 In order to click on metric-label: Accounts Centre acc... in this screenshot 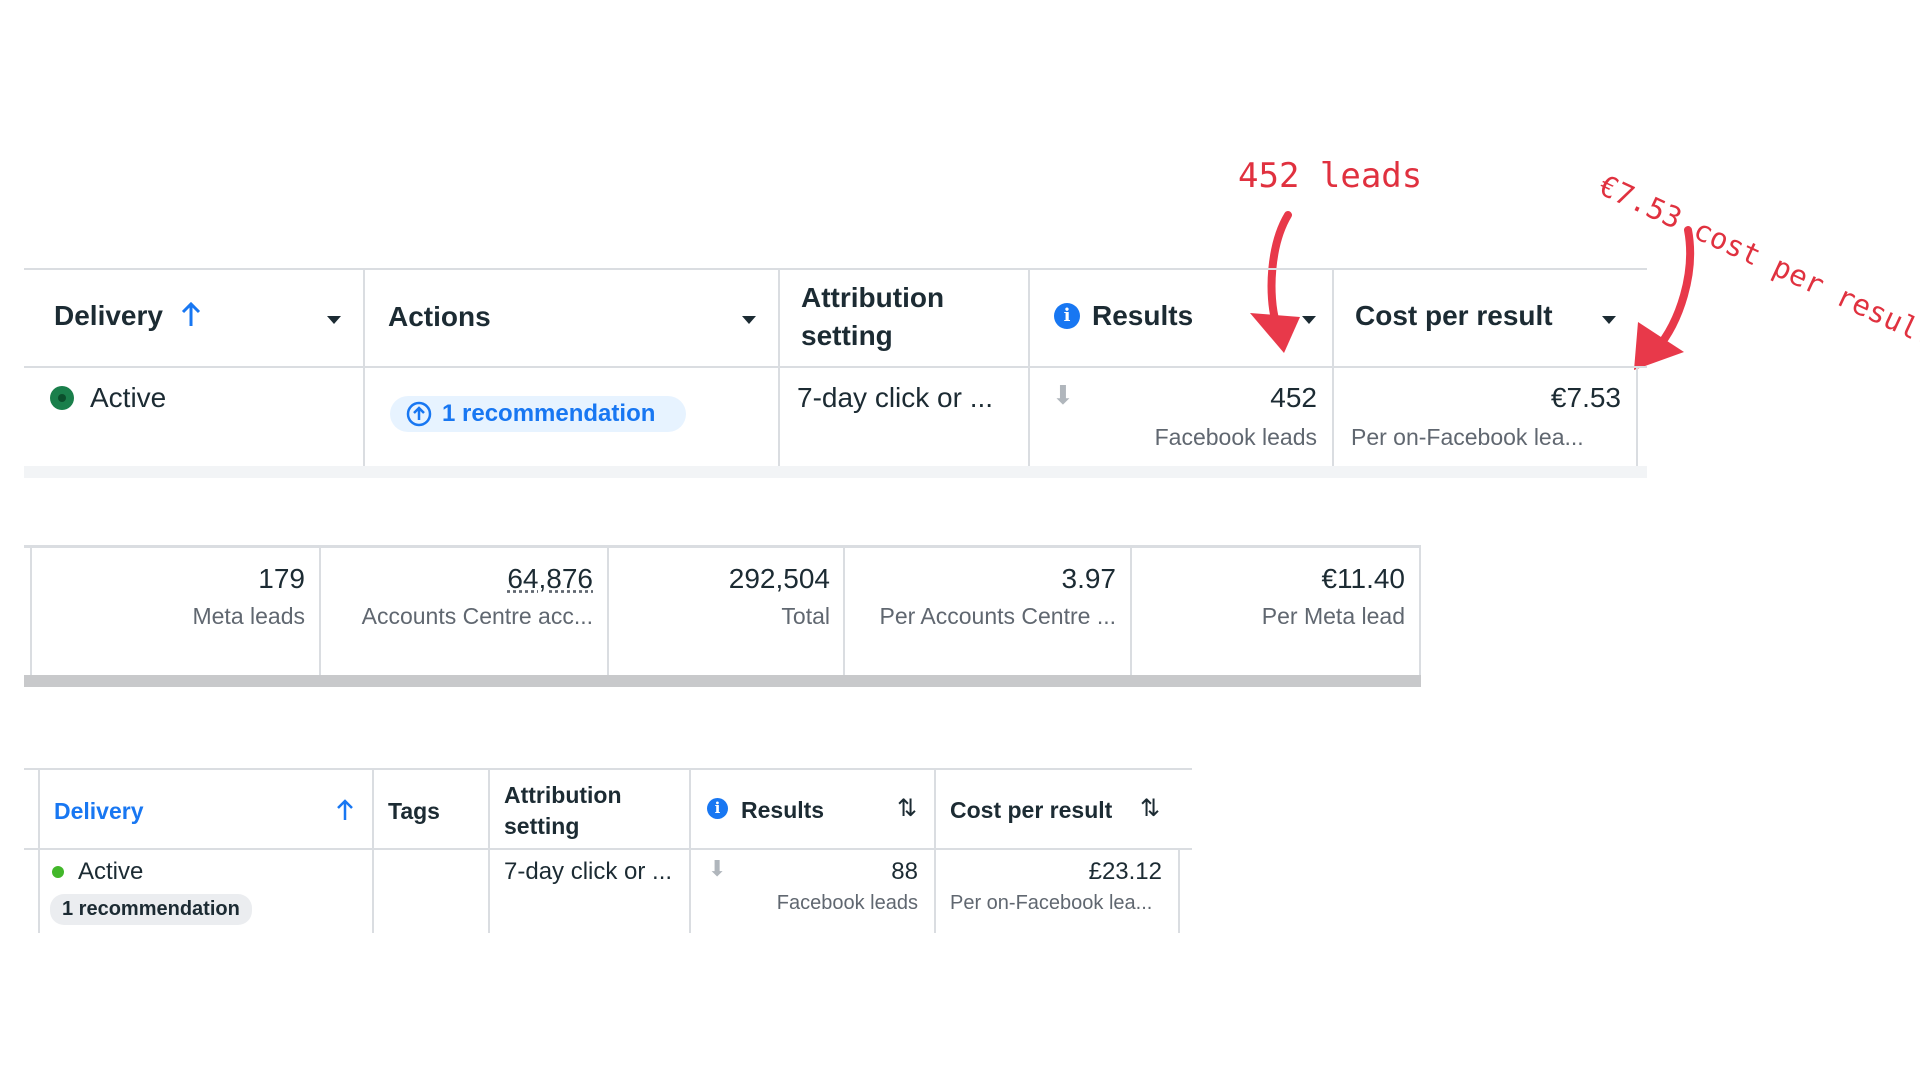, I will do `click(477, 616)`.